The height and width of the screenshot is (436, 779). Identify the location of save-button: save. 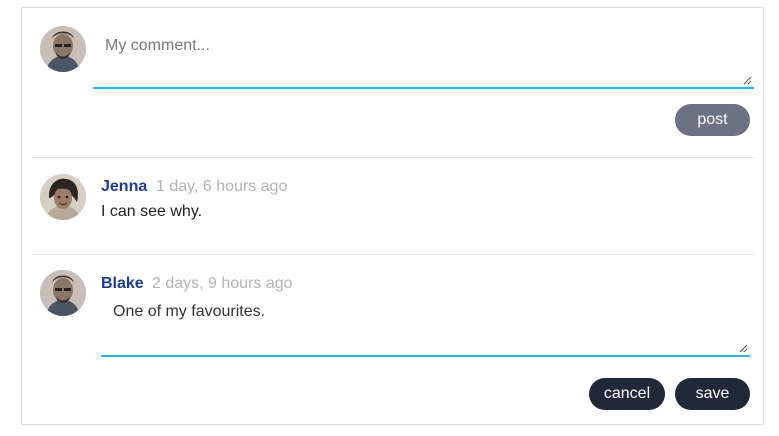
(712, 394).